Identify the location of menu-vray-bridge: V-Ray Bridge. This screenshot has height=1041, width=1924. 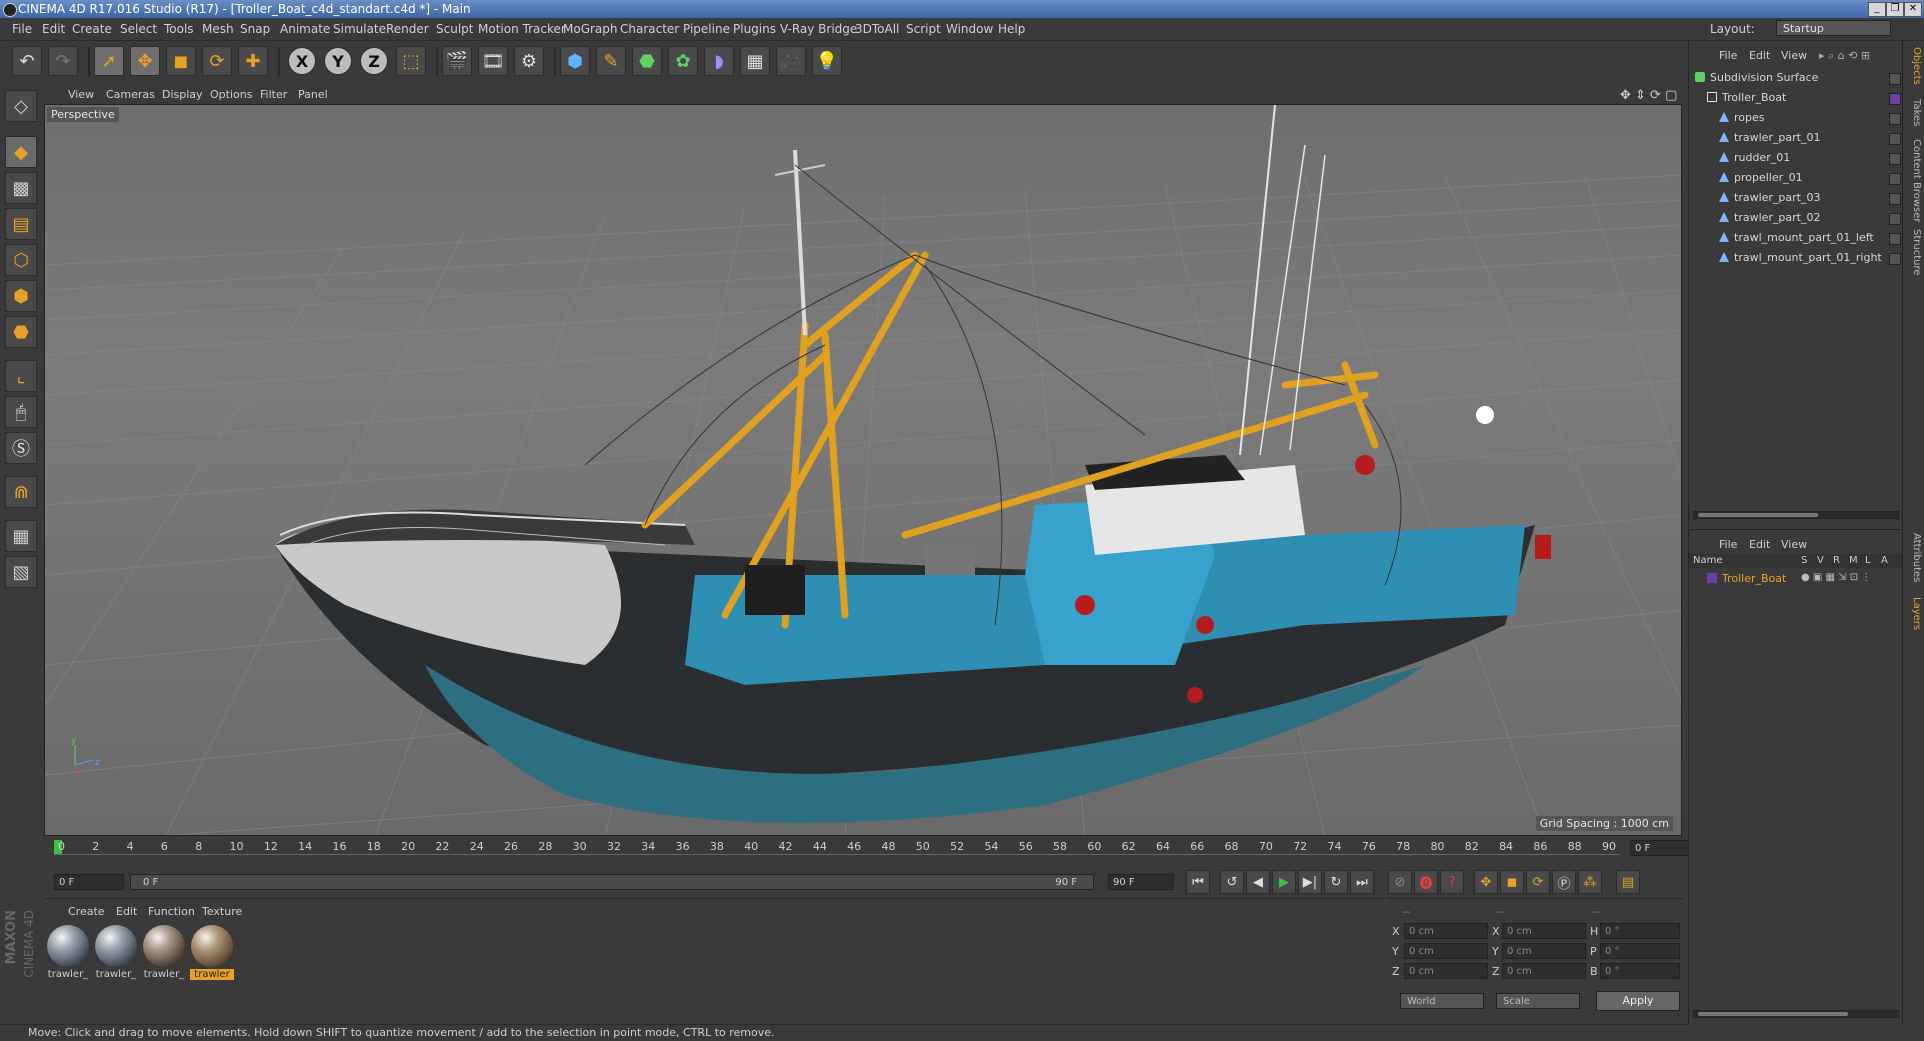
(818, 29).